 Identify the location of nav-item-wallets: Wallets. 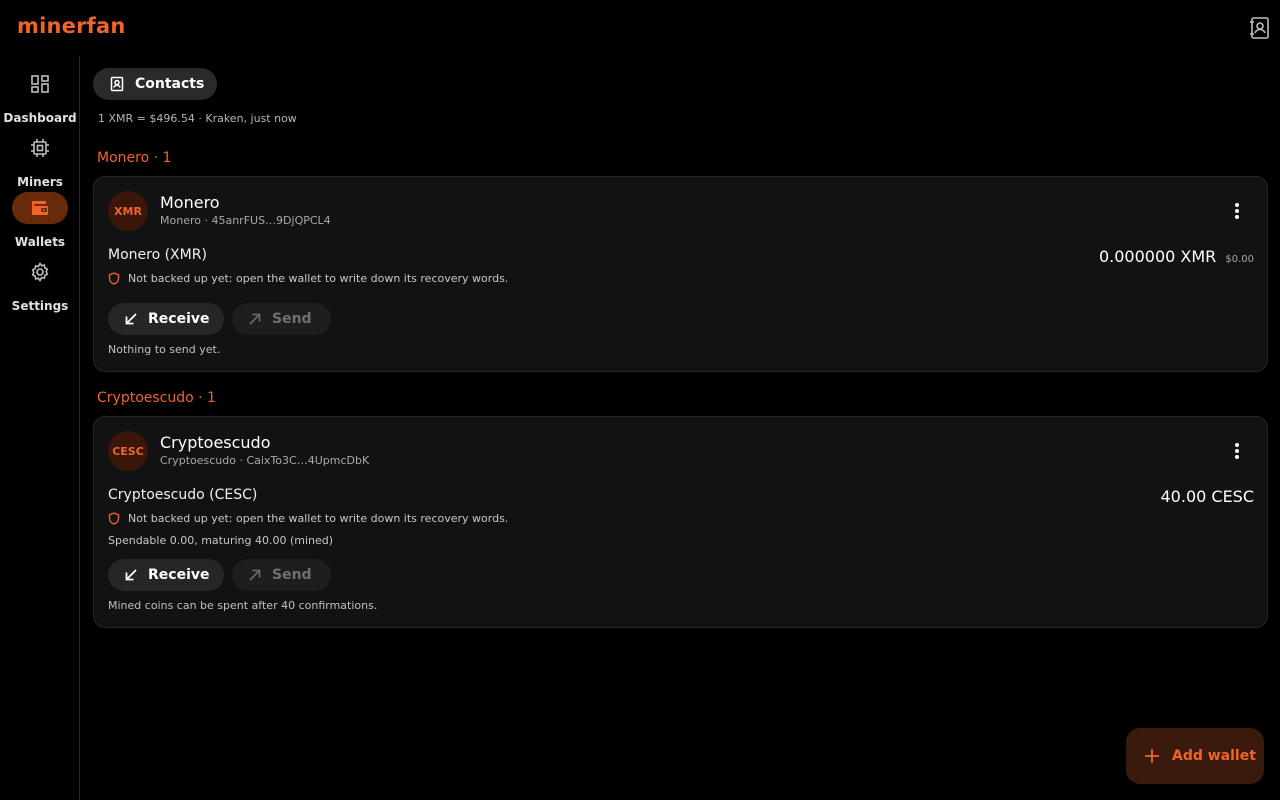
(40, 224).